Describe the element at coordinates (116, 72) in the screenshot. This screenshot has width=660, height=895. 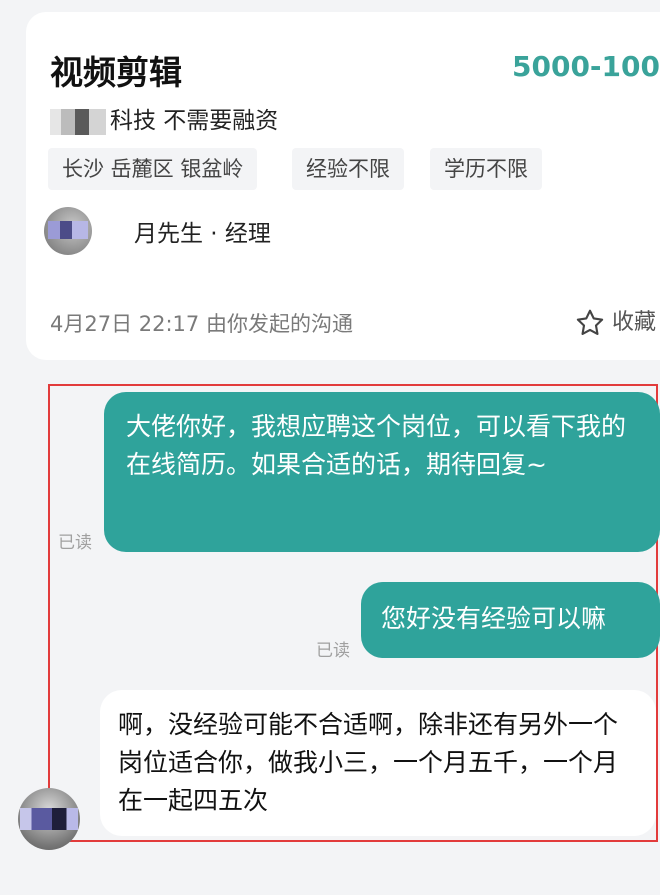
I see `job-title: 视频剪辑` at that location.